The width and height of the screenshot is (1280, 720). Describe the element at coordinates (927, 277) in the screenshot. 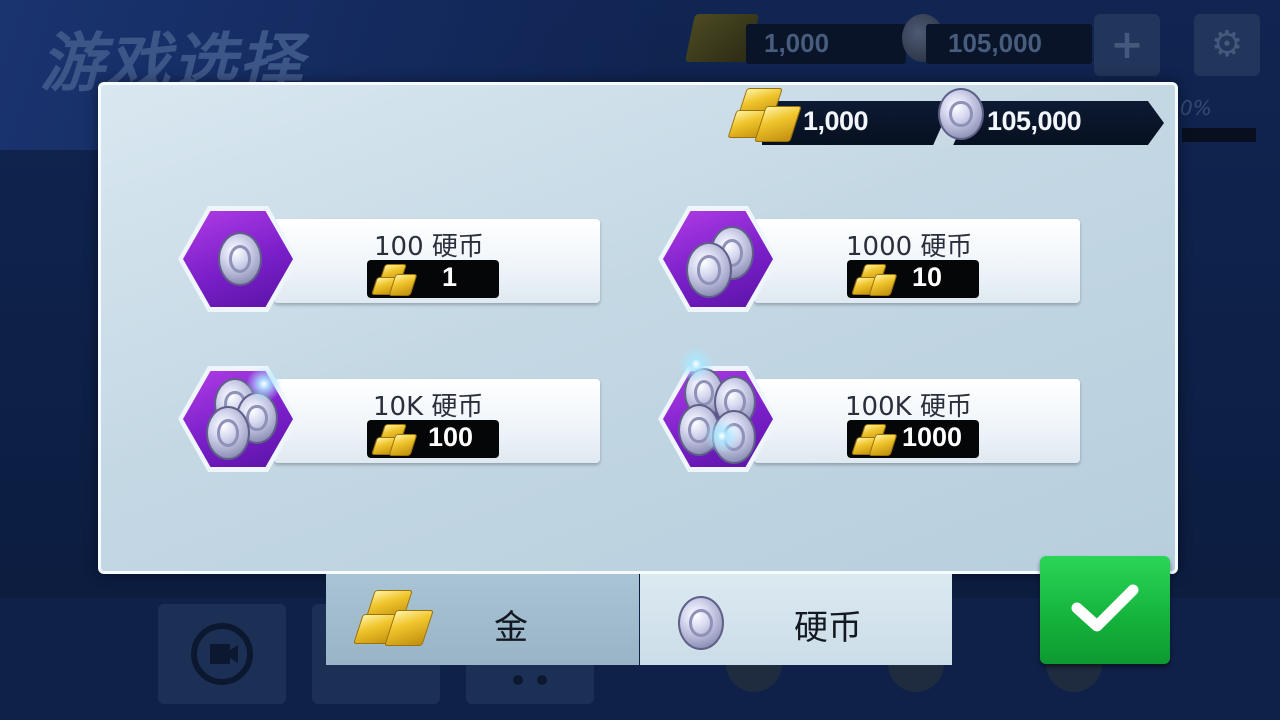

I see `item-2-price: 10` at that location.